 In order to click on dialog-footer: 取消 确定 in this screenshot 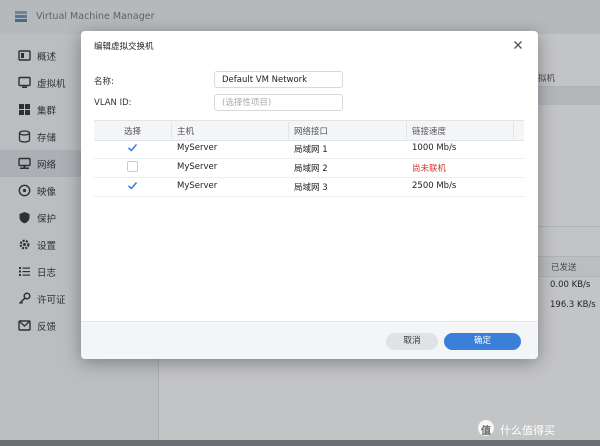, I will do `click(309, 340)`.